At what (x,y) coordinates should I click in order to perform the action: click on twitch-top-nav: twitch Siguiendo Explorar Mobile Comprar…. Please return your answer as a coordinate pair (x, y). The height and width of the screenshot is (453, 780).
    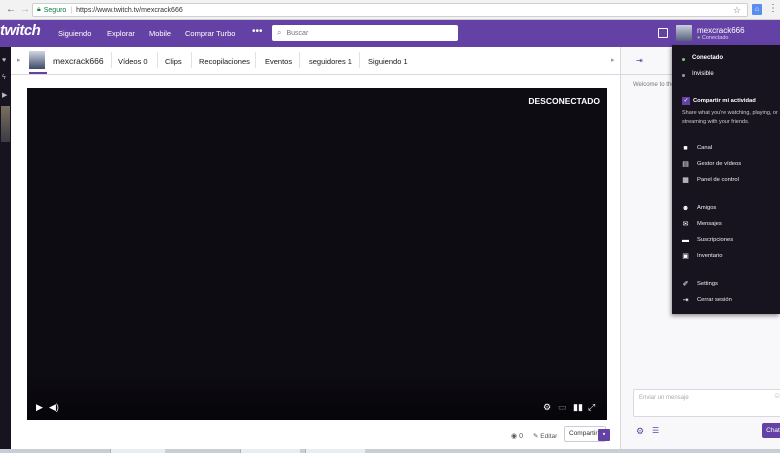
    Looking at the image, I should click on (390, 33).